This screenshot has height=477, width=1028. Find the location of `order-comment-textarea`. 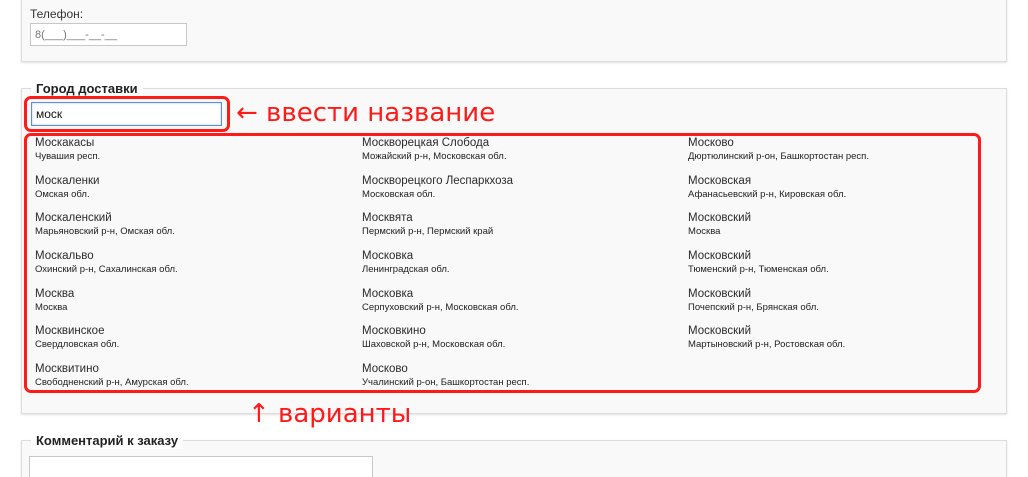

order-comment-textarea is located at coordinates (201, 466).